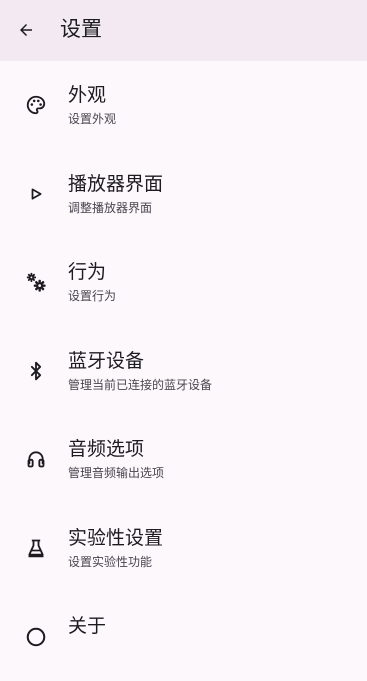 Image resolution: width=367 pixels, height=681 pixels. Describe the element at coordinates (36, 371) in the screenshot. I see `bluetooth-icon` at that location.